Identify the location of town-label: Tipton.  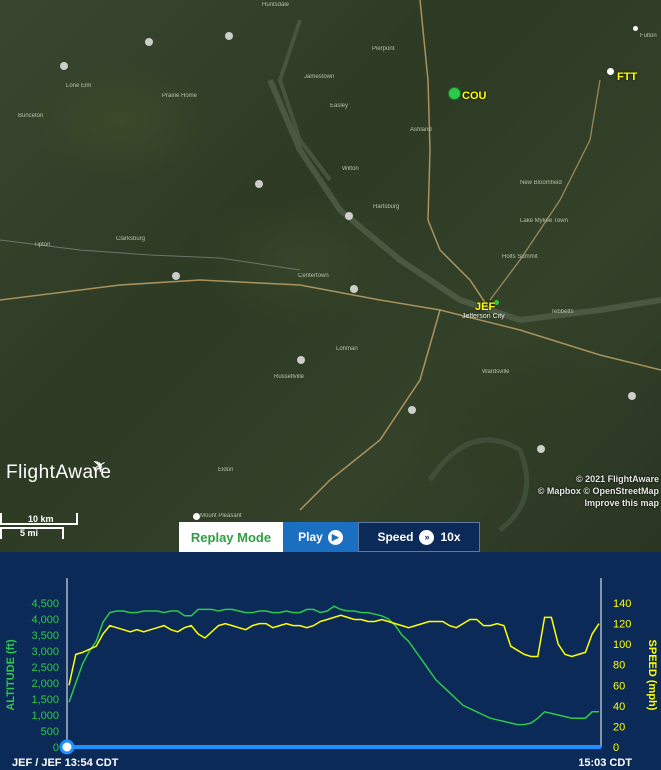
(42, 245).